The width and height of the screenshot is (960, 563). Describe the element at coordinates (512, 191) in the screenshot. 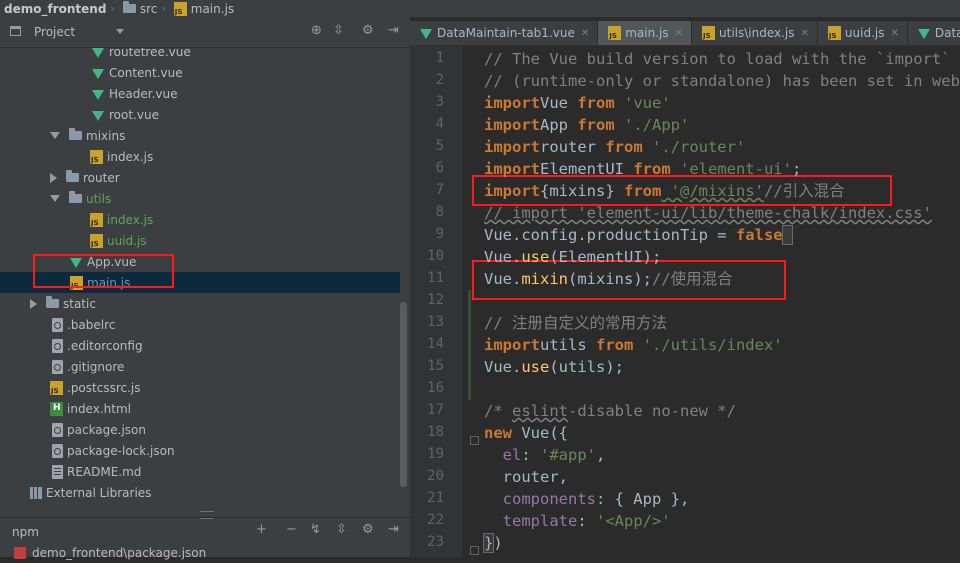

I see `code-token: import` at that location.